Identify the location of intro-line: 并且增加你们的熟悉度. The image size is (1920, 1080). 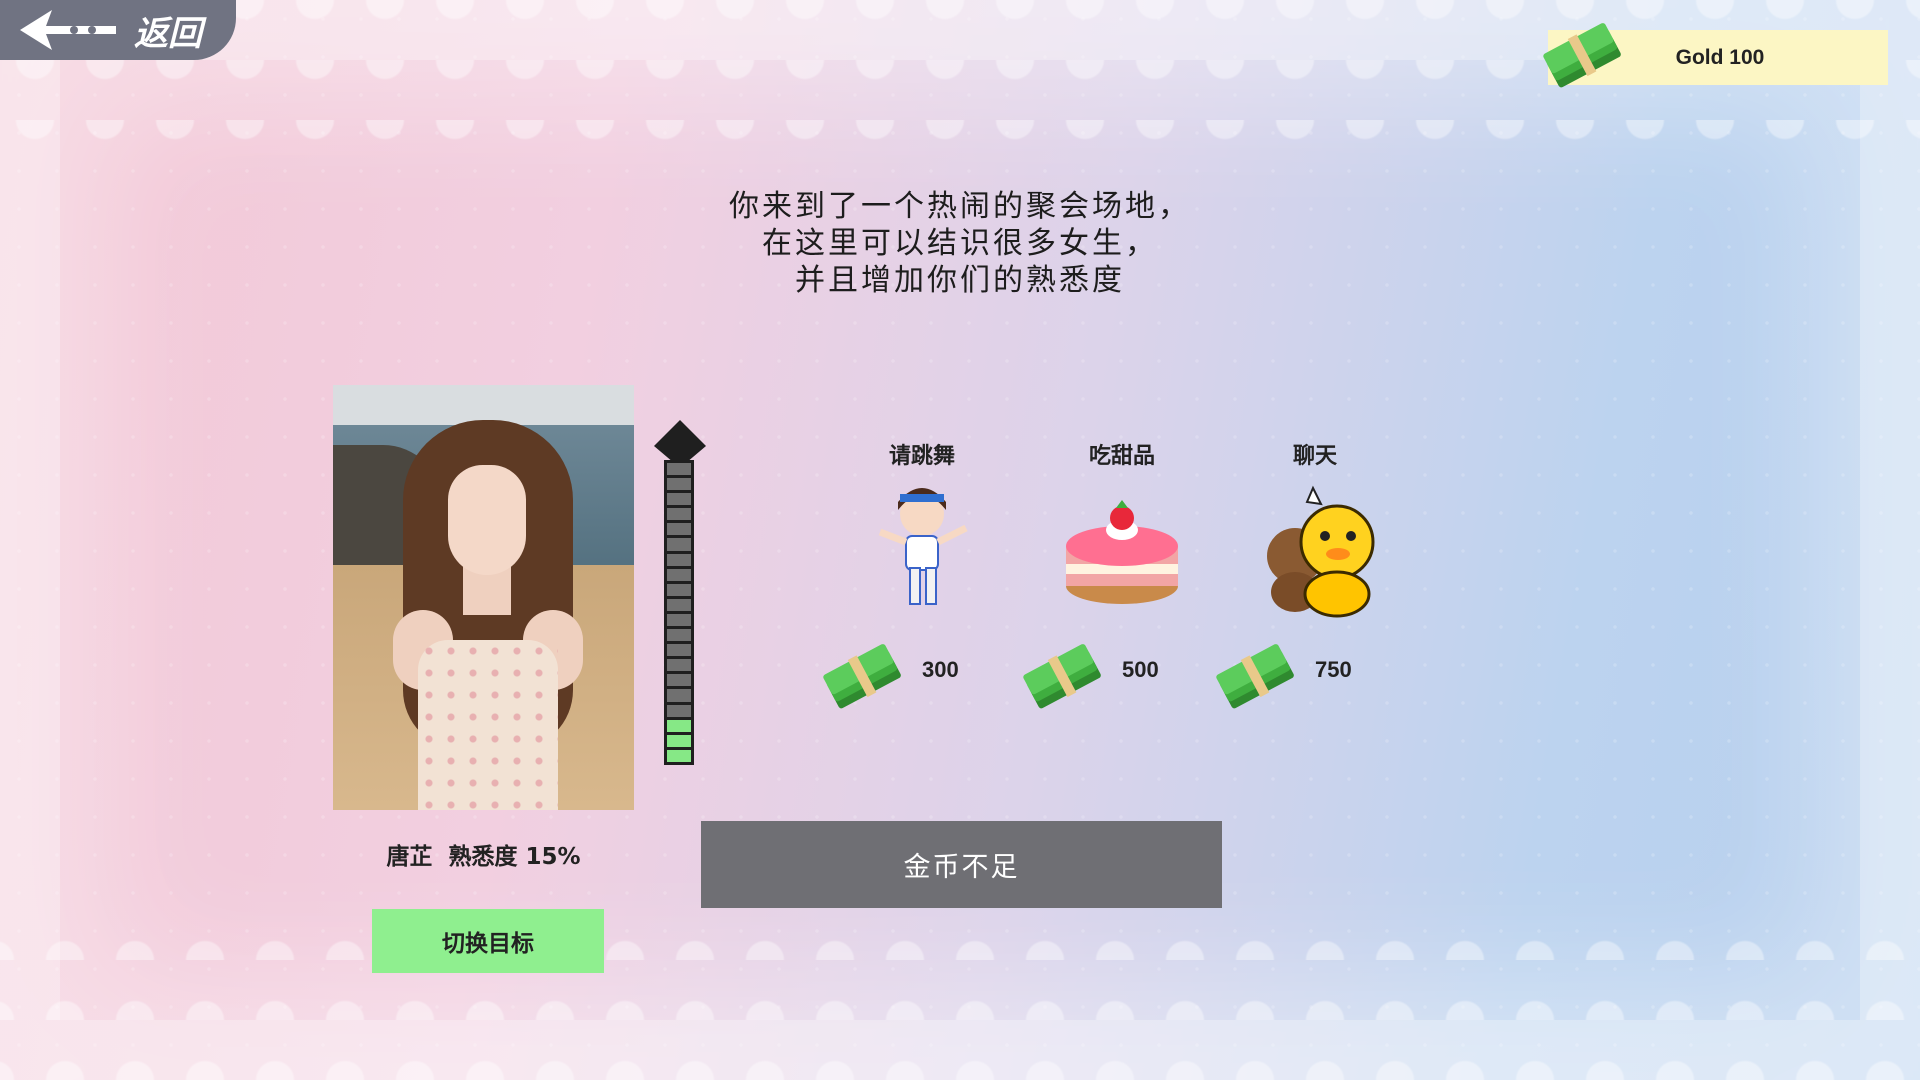
(960, 280).